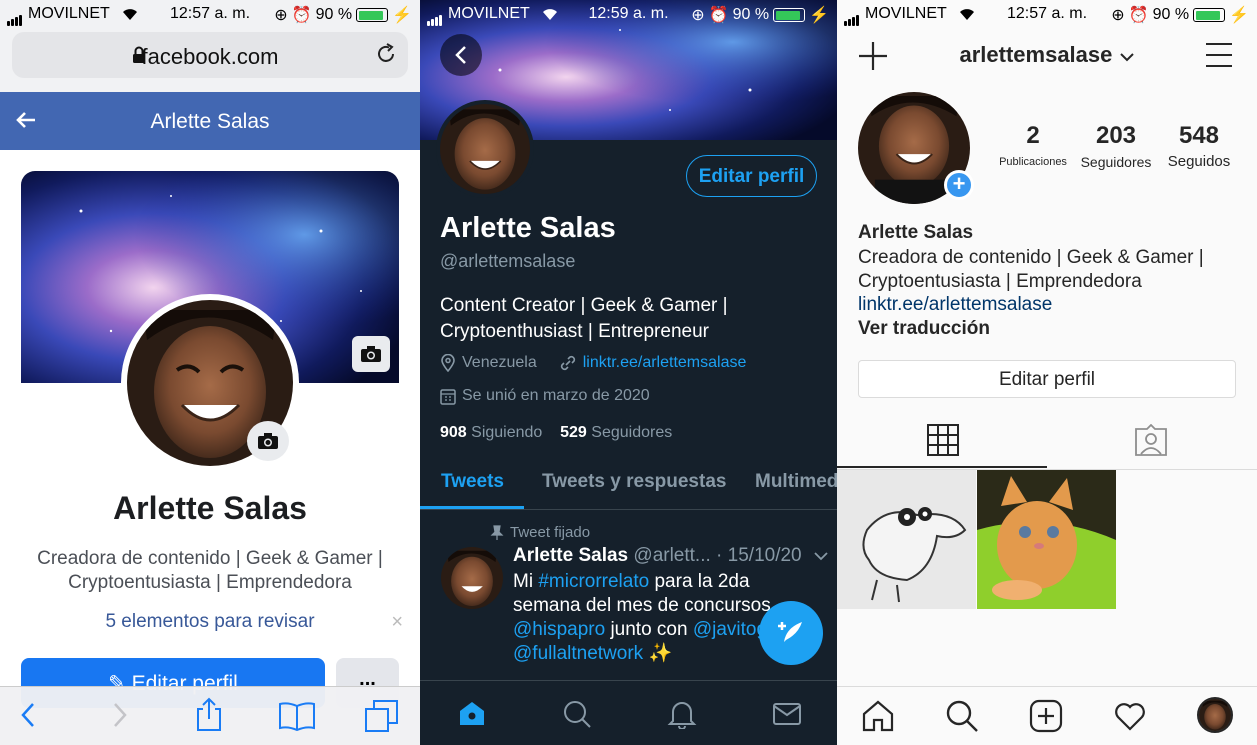 The width and height of the screenshot is (1257, 745). What do you see at coordinates (210, 121) in the screenshot?
I see `page-title: Arlette Salas` at bounding box center [210, 121].